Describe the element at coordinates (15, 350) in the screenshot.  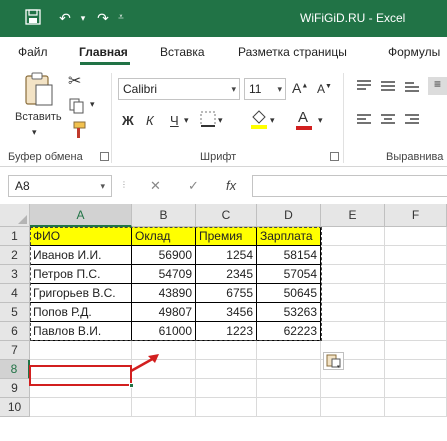
I see `row-header-7: 7` at that location.